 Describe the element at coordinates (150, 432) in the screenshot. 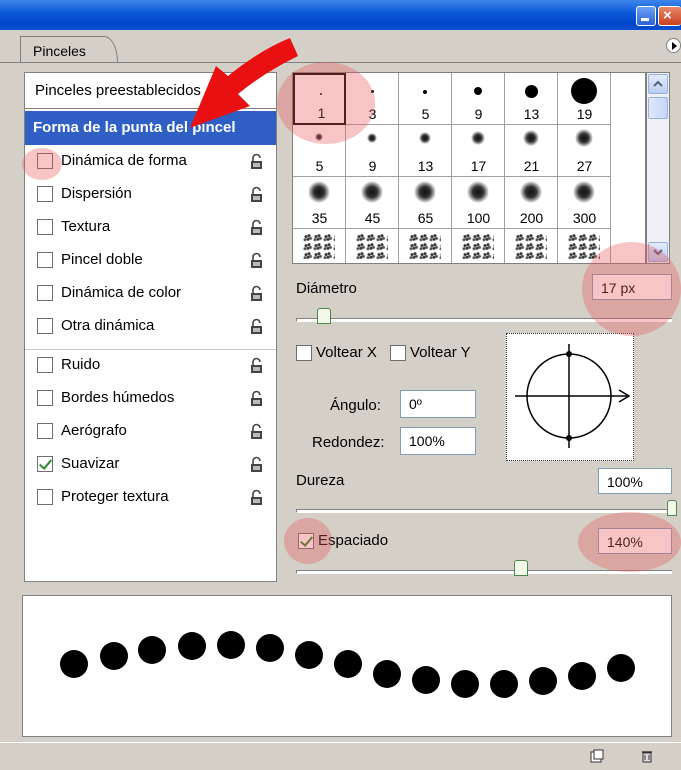

I see `list-item-airbrush: Aerógrafo` at that location.